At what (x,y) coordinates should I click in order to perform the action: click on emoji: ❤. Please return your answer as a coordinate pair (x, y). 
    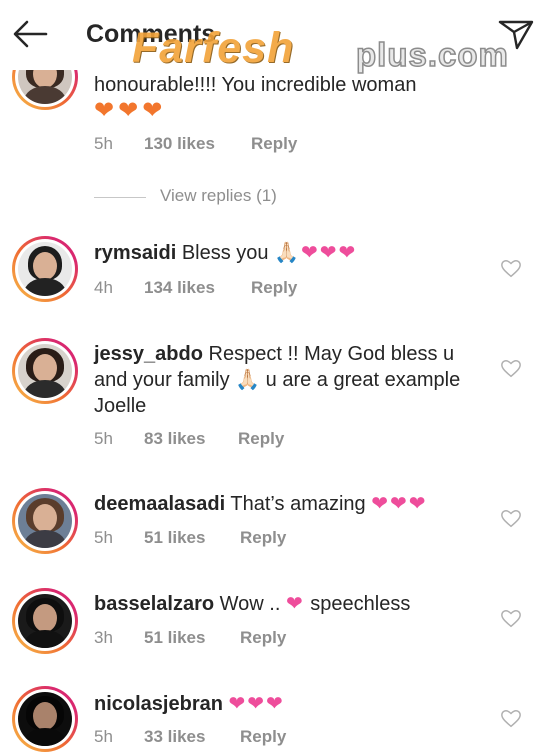
    Looking at the image, I should click on (295, 604).